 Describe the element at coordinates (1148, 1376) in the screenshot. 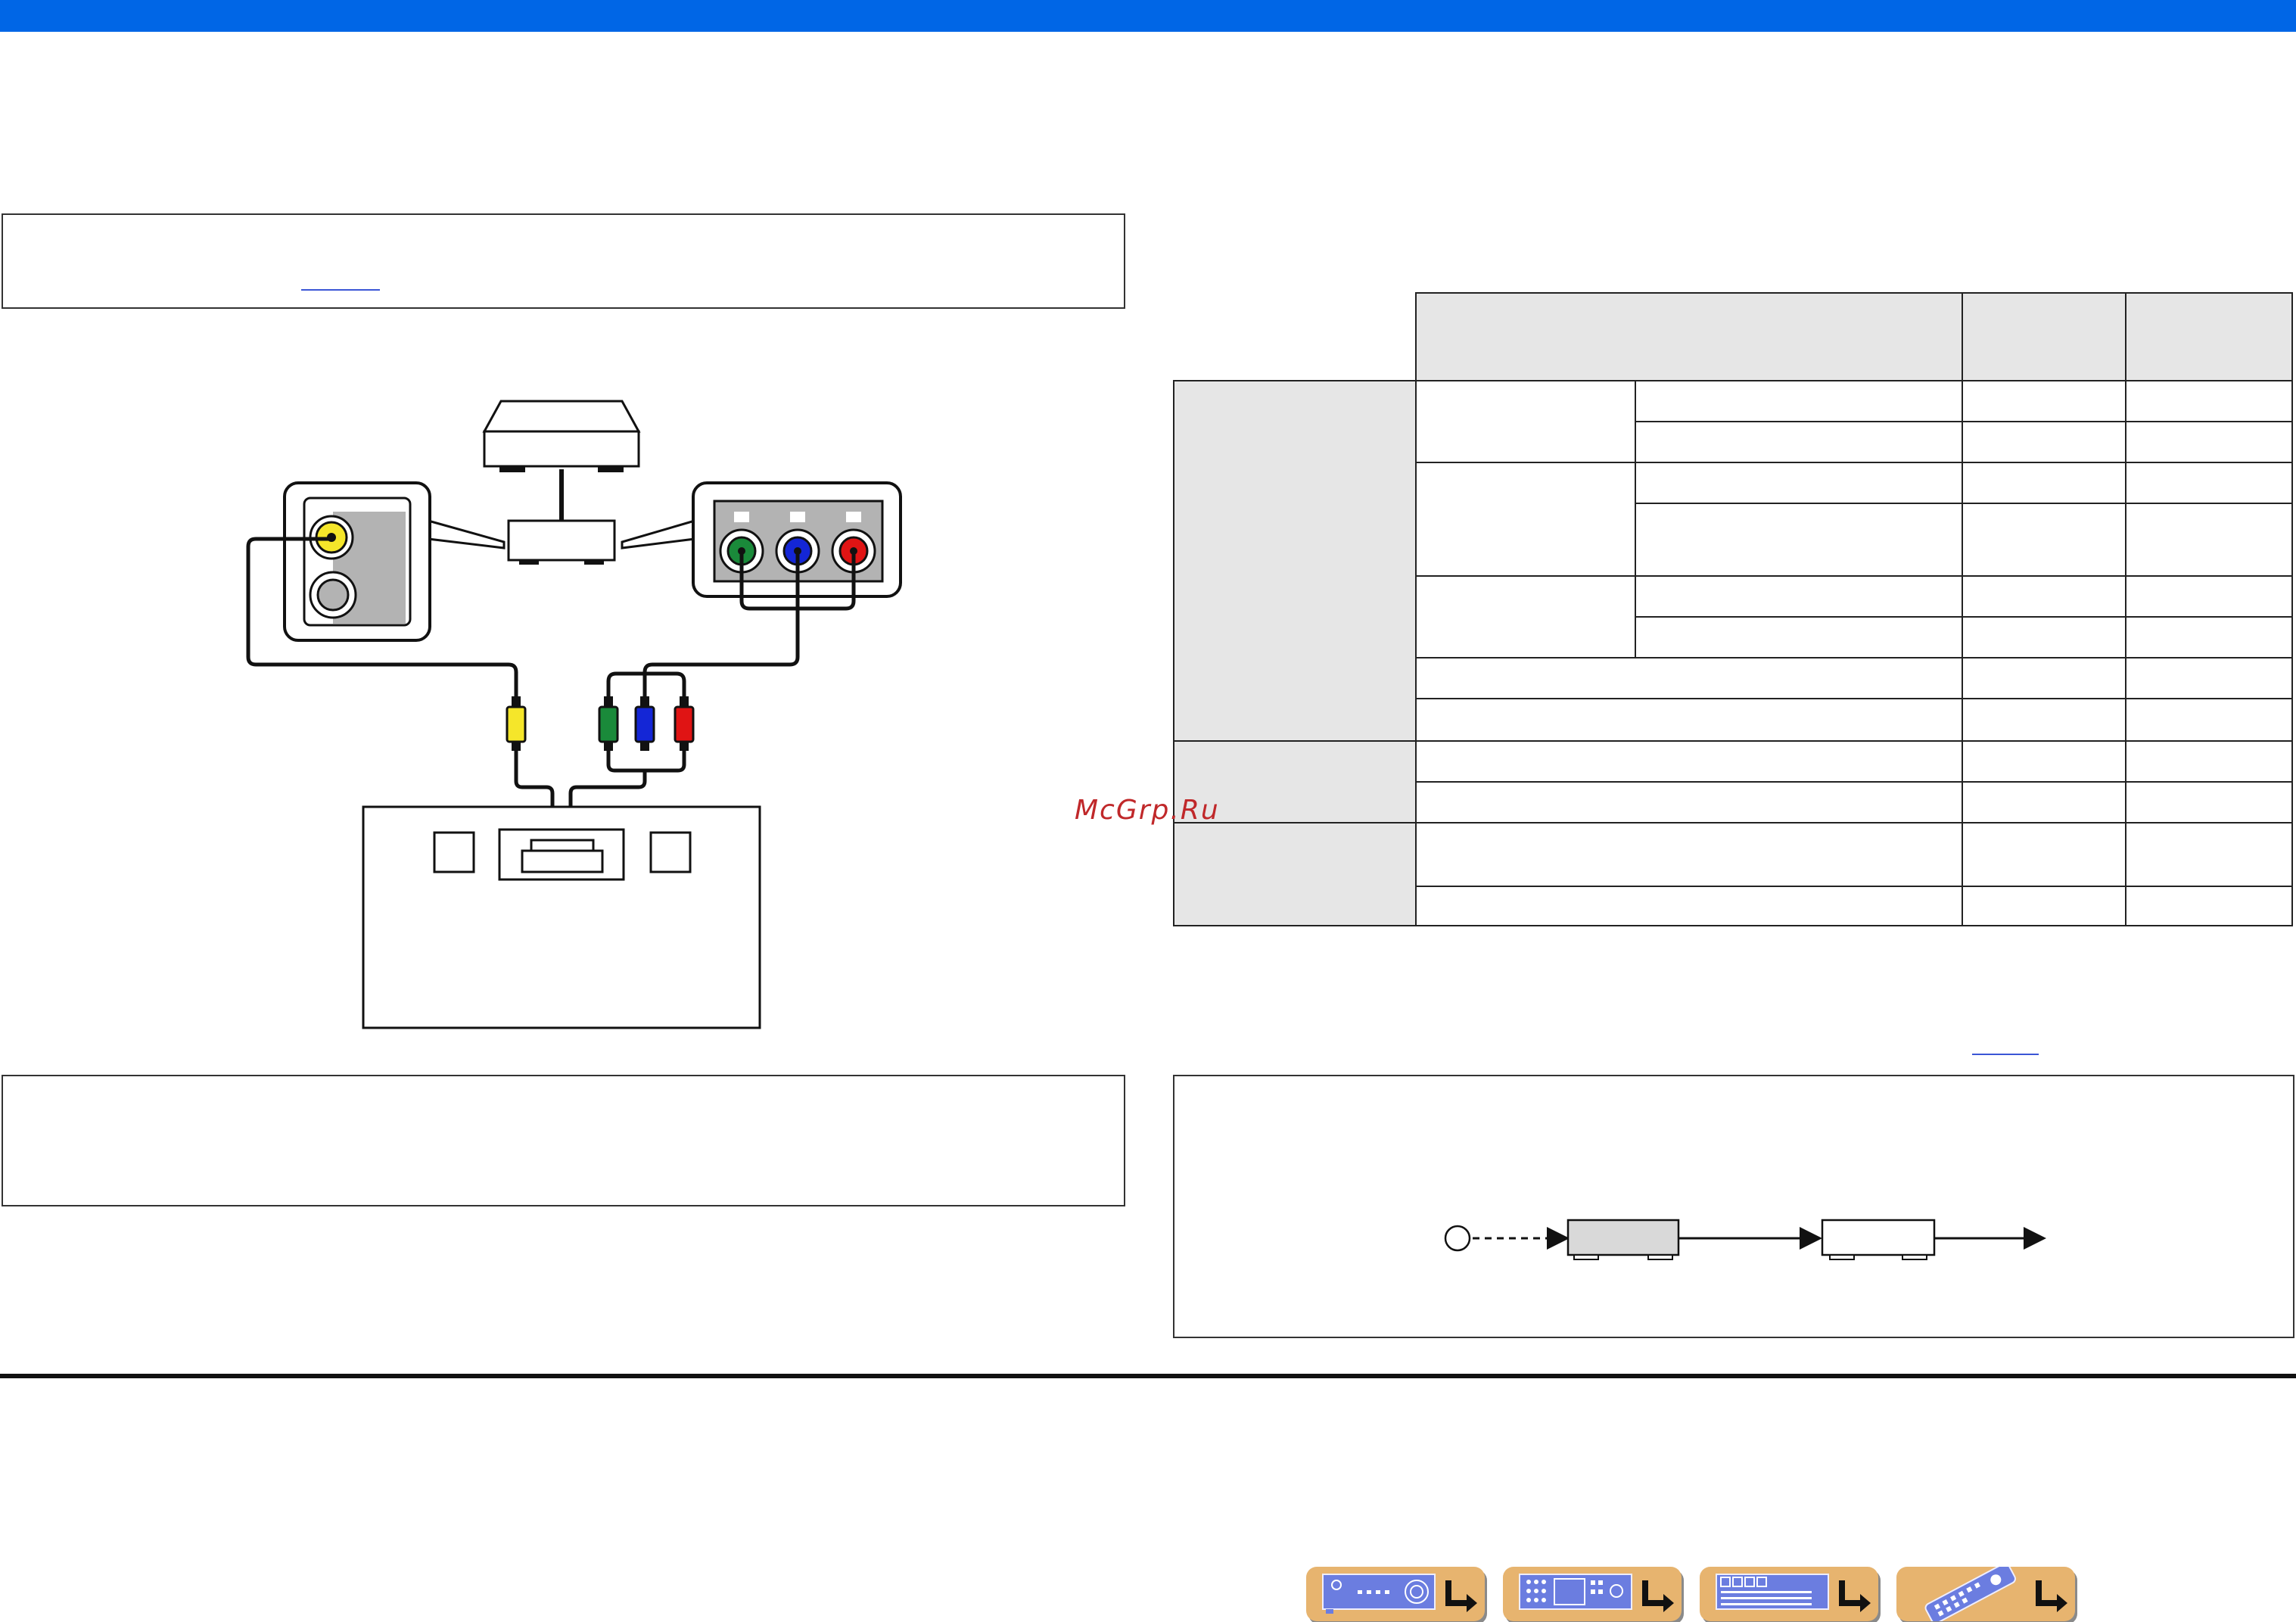

I see `footer-rule` at that location.